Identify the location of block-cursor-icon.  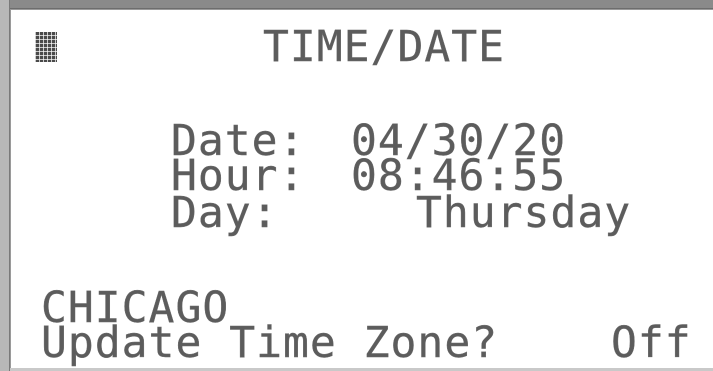
(46, 47).